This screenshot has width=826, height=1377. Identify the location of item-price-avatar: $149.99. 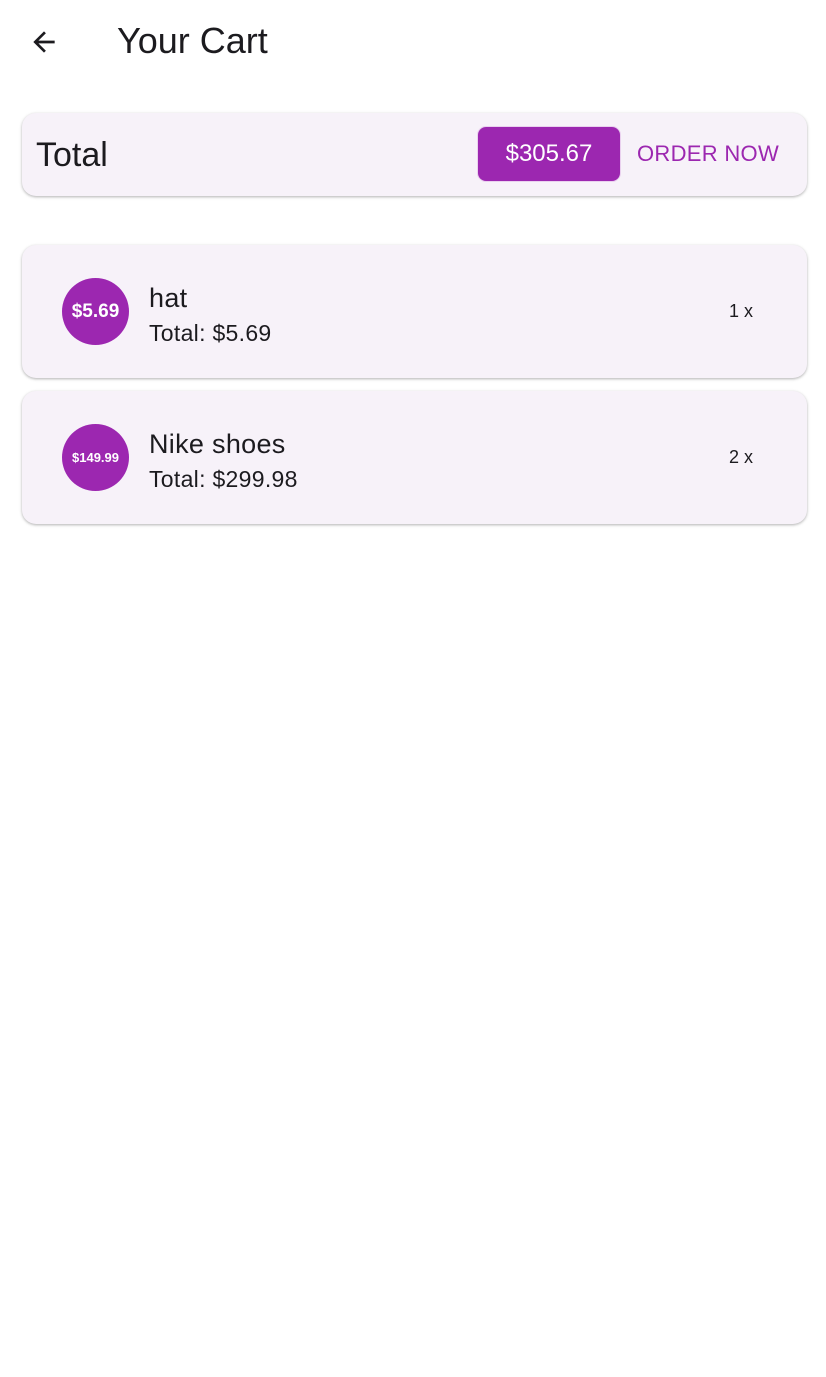
(95, 457).